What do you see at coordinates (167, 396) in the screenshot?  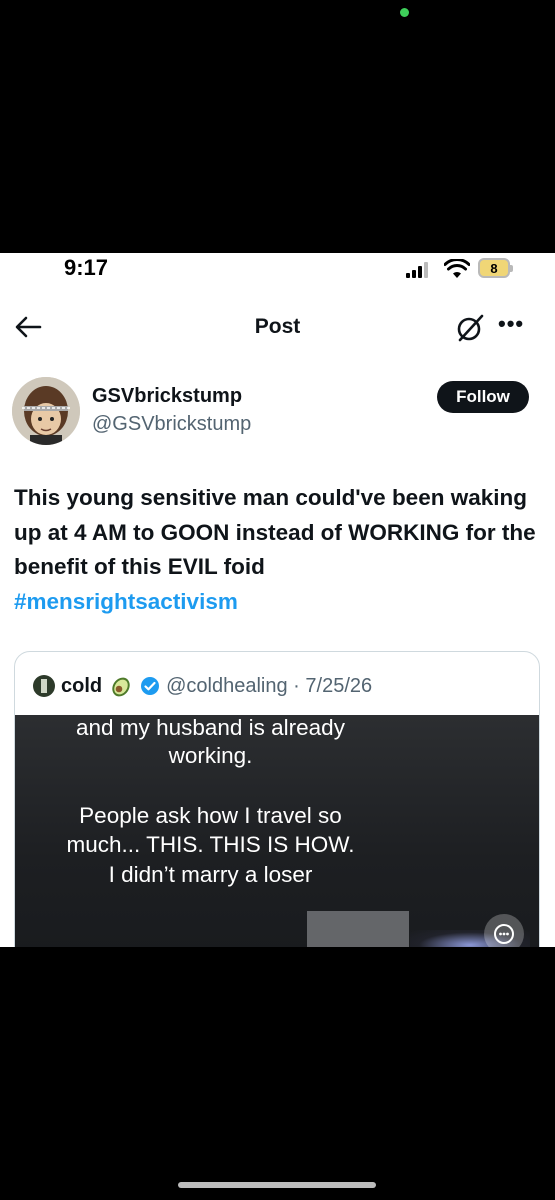 I see `author-display-name: GSVbrickstump` at bounding box center [167, 396].